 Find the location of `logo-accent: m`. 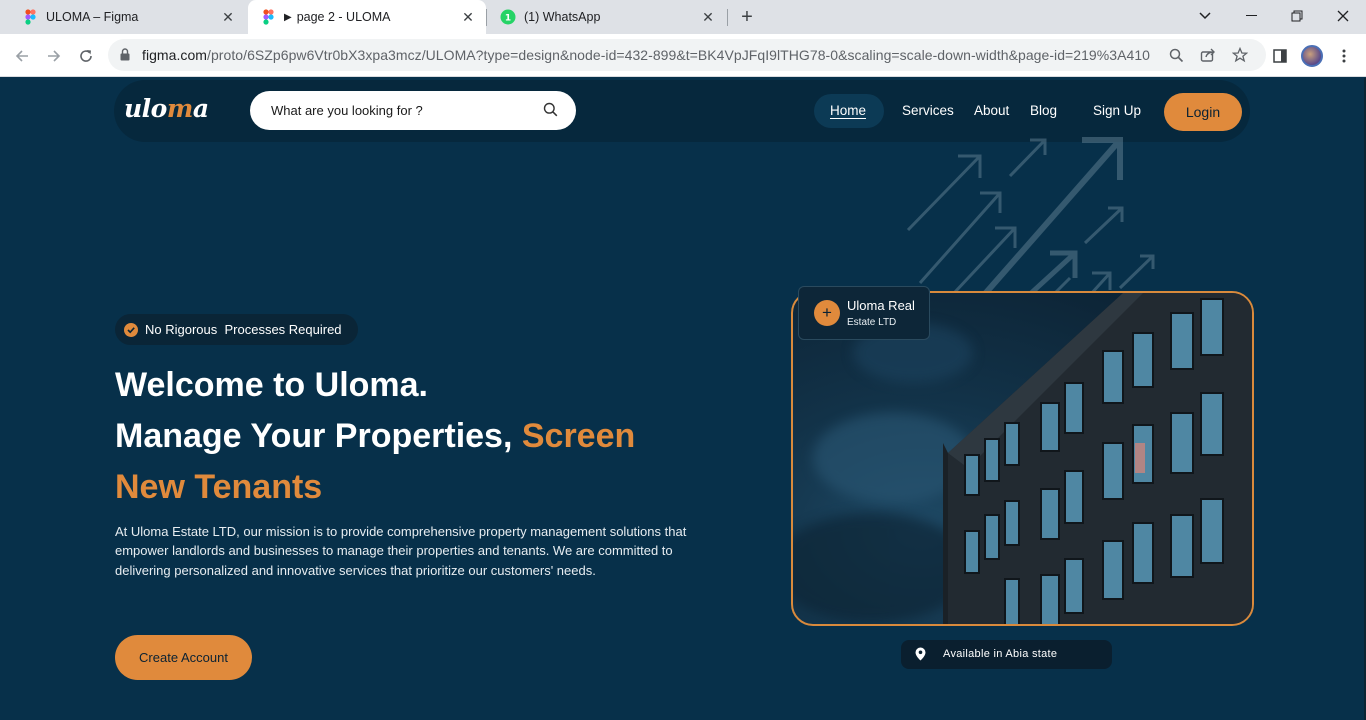

logo-accent: m is located at coordinates (179, 108).